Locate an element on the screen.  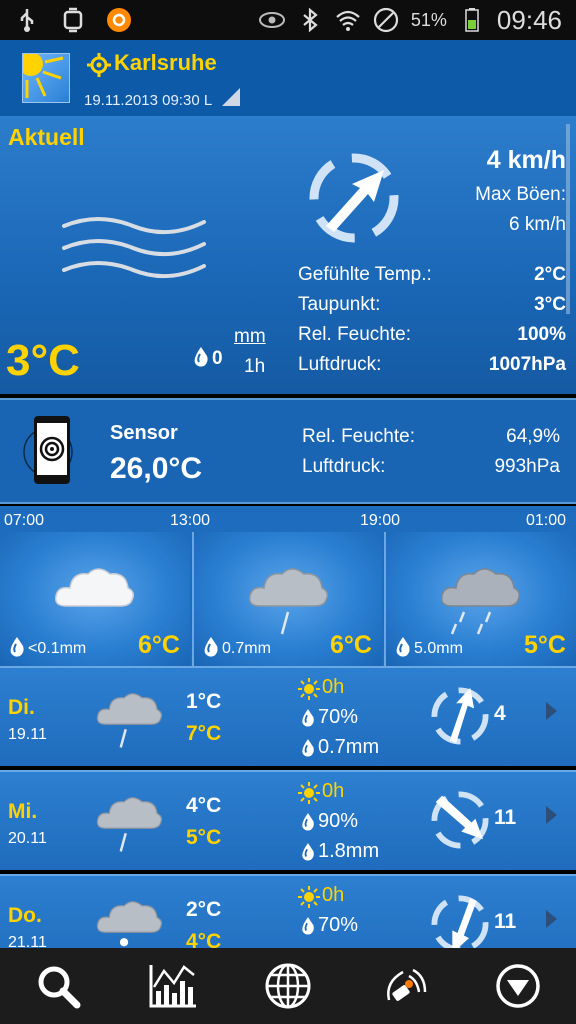
precip-amount: 0.7mm is located at coordinates (349, 747).